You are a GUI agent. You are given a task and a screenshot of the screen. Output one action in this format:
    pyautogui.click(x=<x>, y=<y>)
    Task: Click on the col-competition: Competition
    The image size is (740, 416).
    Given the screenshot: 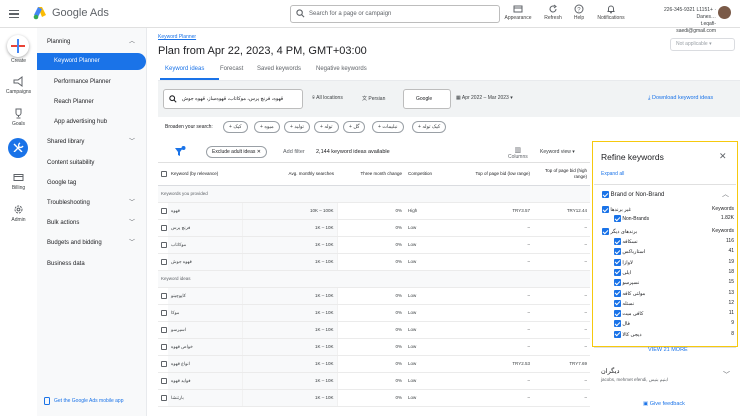 What is the action you would take?
    pyautogui.click(x=435, y=174)
    